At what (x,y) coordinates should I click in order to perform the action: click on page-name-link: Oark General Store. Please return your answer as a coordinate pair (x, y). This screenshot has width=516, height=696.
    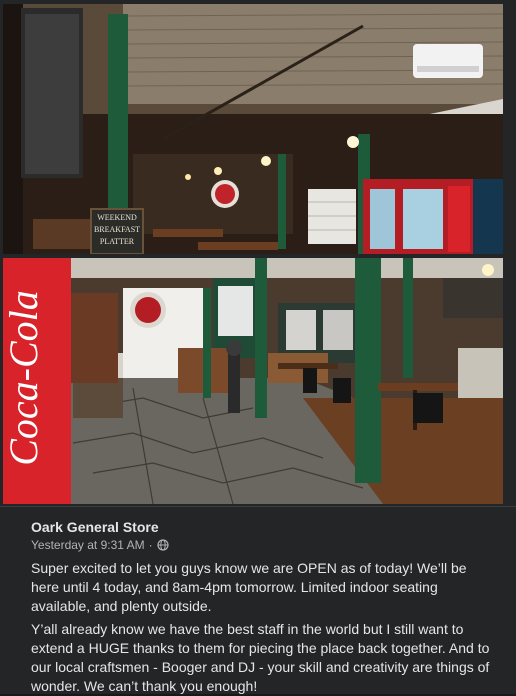
    Looking at the image, I should click on (95, 527).